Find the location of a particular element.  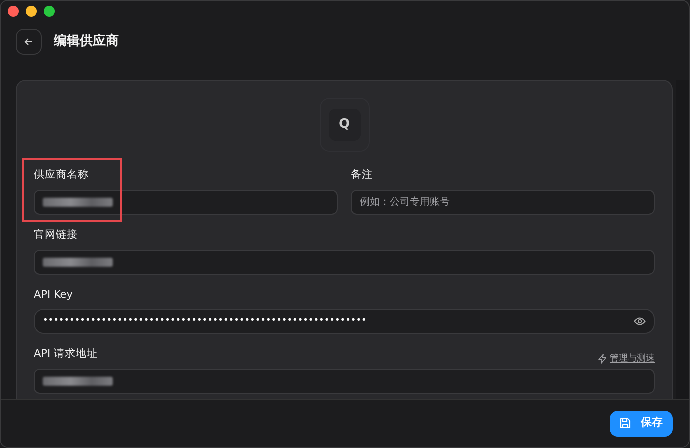

api-key-field: ••••••••••••••••••••••••••••••••••••••••••••••••••••••••••••• is located at coordinates (344, 321).